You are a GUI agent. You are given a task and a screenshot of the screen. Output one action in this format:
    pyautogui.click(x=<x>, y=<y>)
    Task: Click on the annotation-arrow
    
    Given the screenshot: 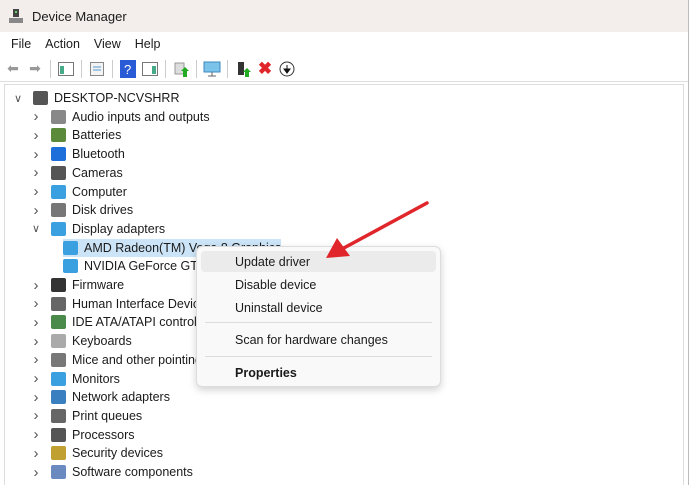 What is the action you would take?
    pyautogui.click(x=377, y=229)
    